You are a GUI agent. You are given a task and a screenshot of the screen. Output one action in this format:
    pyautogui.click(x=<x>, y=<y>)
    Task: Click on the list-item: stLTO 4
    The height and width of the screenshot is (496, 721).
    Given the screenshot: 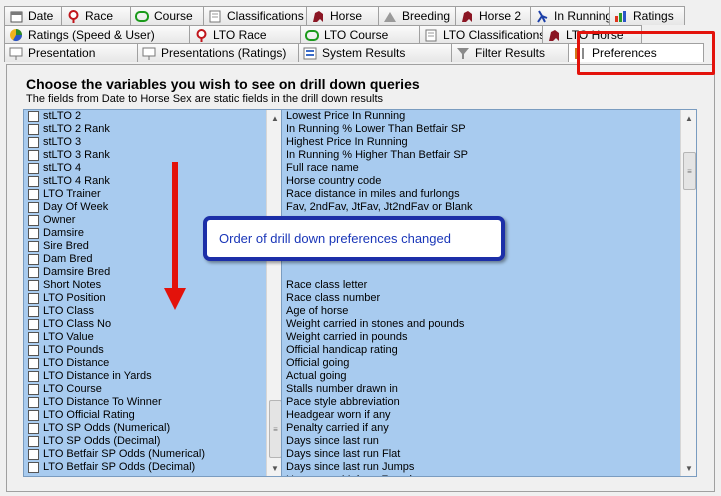 What is the action you would take?
    pyautogui.click(x=153, y=168)
    